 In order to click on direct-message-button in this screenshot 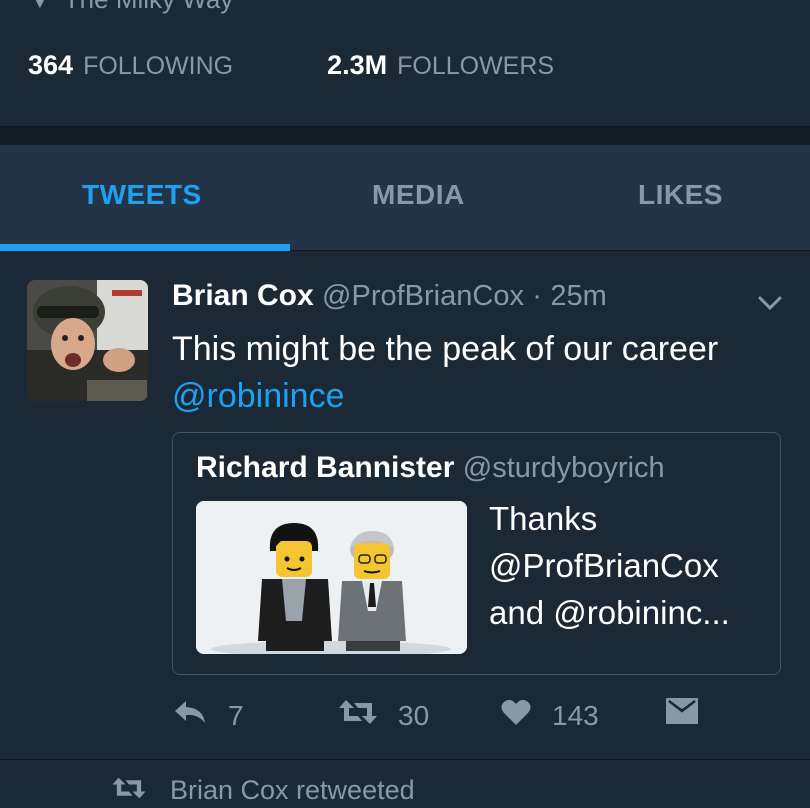, I will do `click(692, 714)`.